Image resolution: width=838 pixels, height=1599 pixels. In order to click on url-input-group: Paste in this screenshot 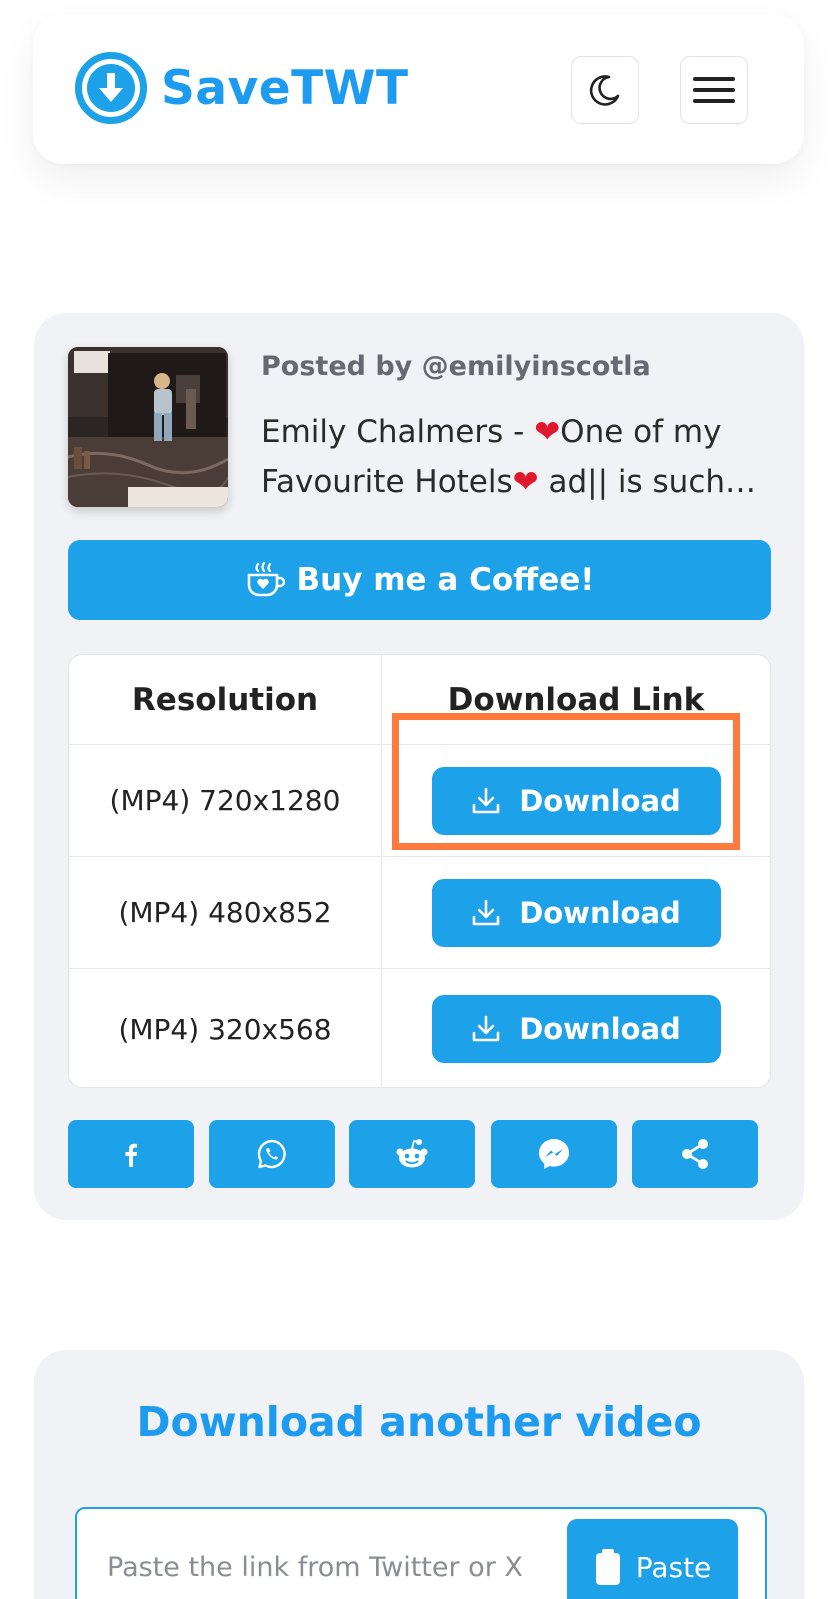, I will do `click(421, 1553)`.